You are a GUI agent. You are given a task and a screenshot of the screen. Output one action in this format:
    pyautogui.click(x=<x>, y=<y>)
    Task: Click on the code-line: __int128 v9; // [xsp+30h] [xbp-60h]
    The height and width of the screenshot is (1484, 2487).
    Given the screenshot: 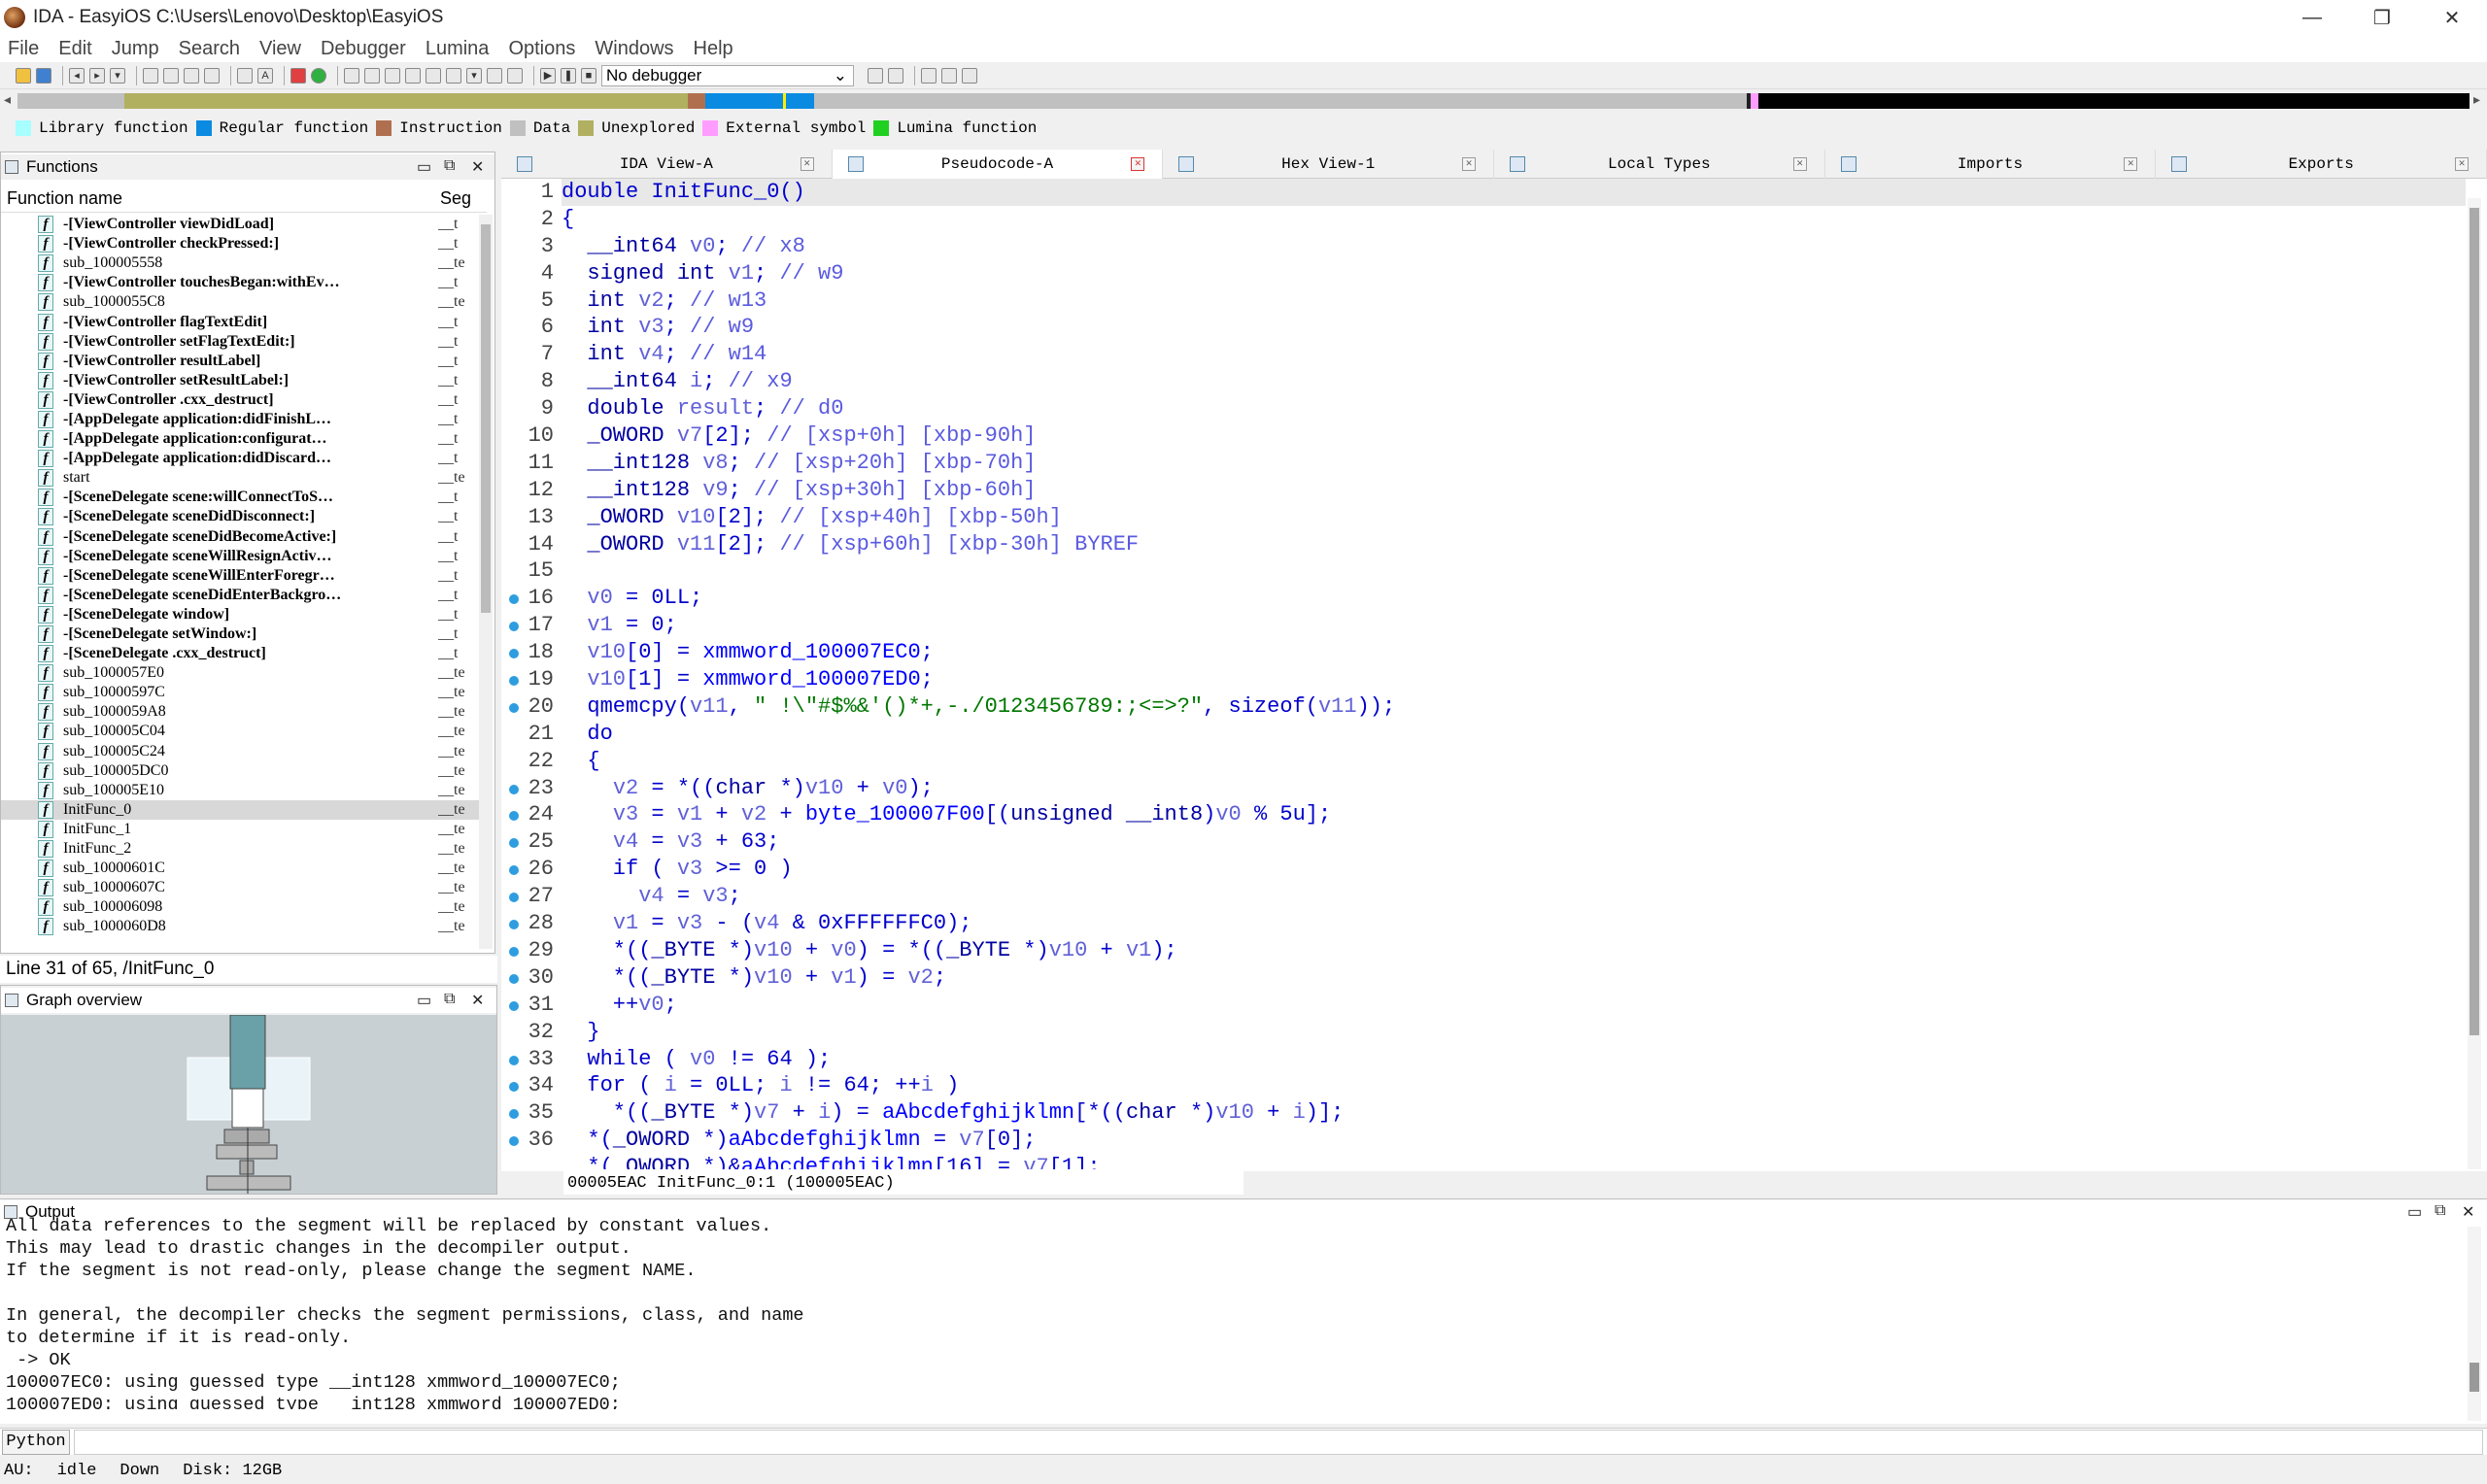 What is the action you would take?
    pyautogui.click(x=1514, y=490)
    